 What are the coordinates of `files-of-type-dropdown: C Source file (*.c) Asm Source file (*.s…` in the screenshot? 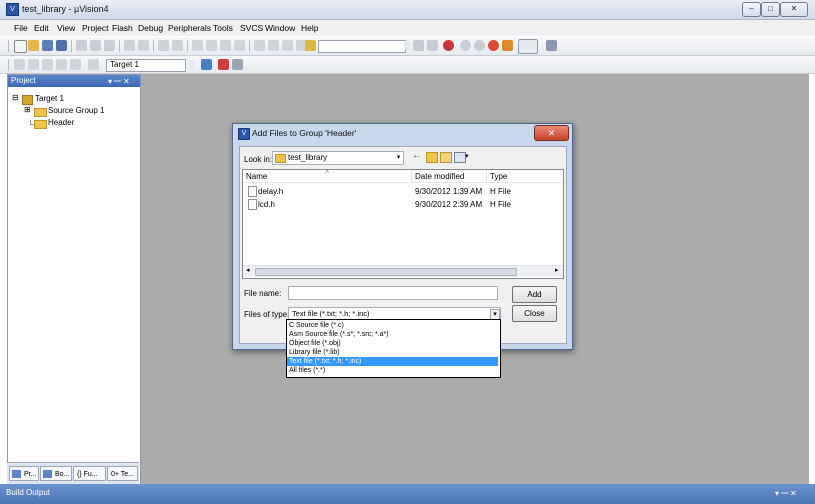 It's located at (393, 348).